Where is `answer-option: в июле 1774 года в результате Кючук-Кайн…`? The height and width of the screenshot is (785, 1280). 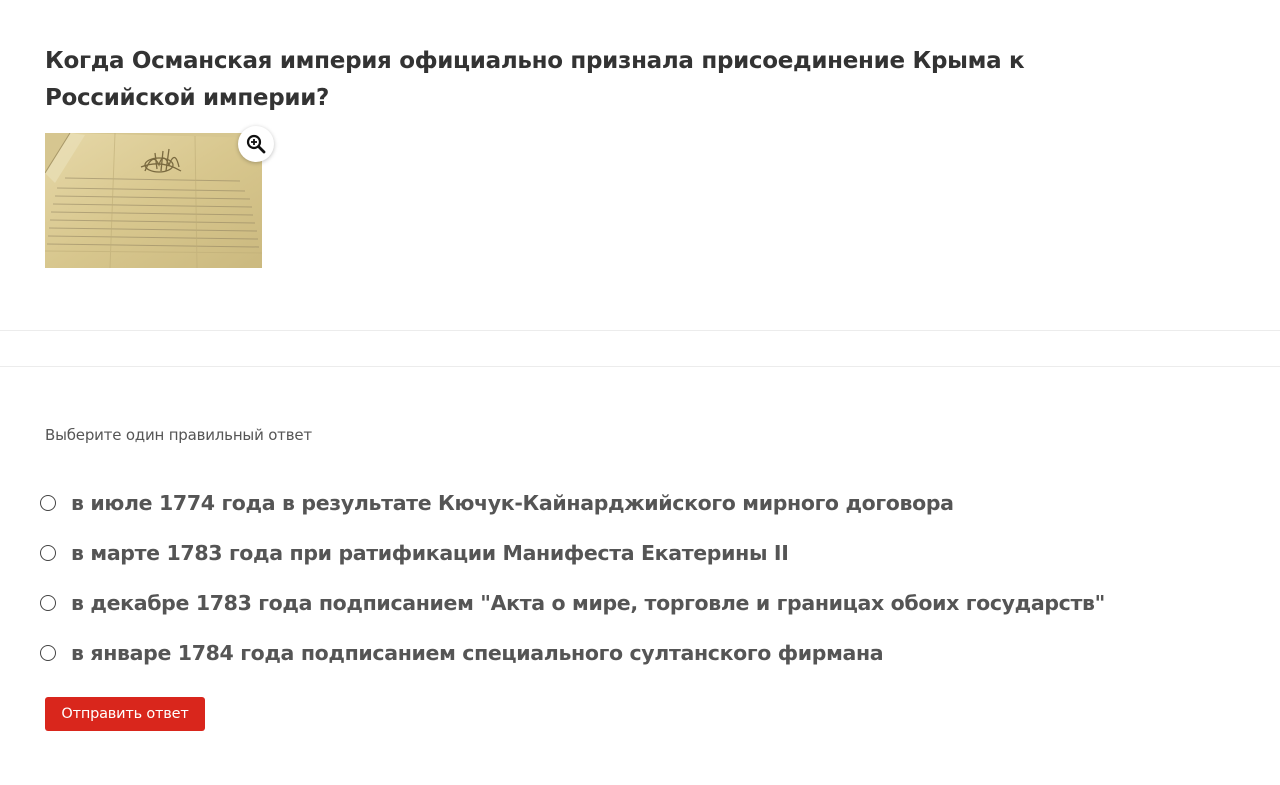
answer-option: в июле 1774 года в результате Кючук-Кайн… is located at coordinates (572, 503).